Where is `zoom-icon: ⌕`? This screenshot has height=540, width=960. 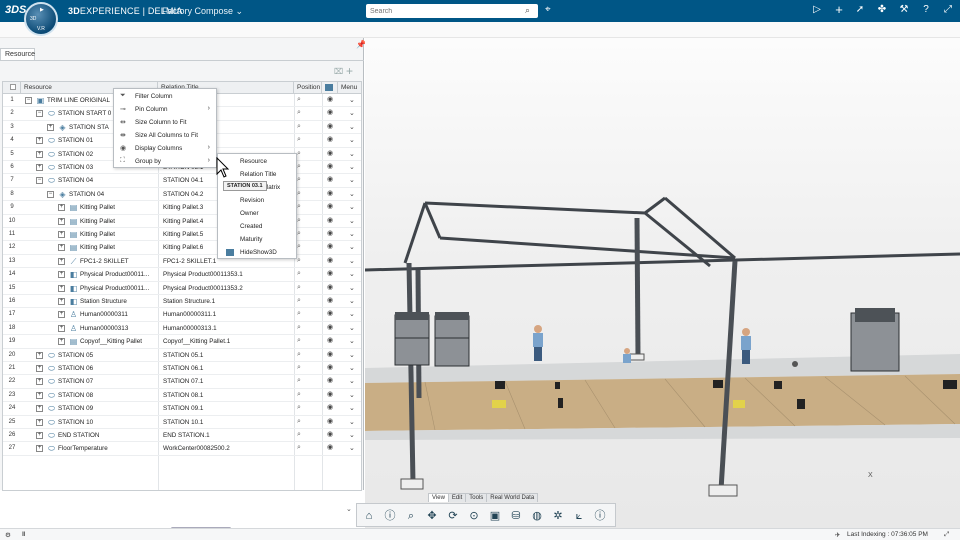
zoom-icon: ⌕ is located at coordinates (411, 516).